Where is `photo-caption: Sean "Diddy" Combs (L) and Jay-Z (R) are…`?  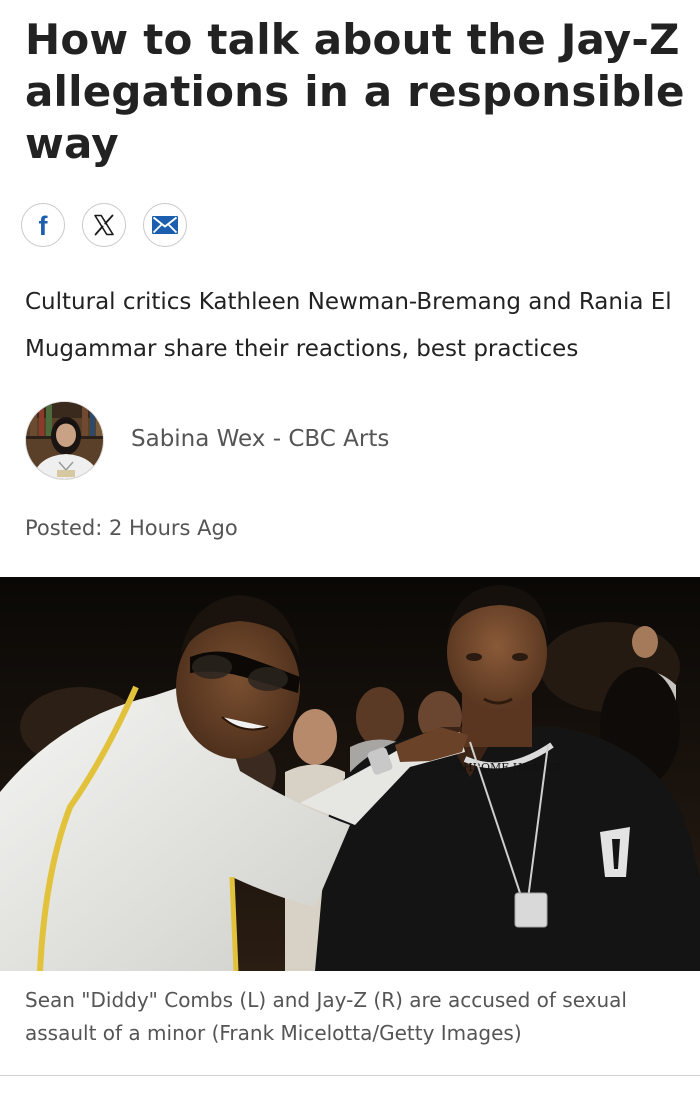 photo-caption: Sean "Diddy" Combs (L) and Jay-Z (R) are… is located at coordinates (326, 1016).